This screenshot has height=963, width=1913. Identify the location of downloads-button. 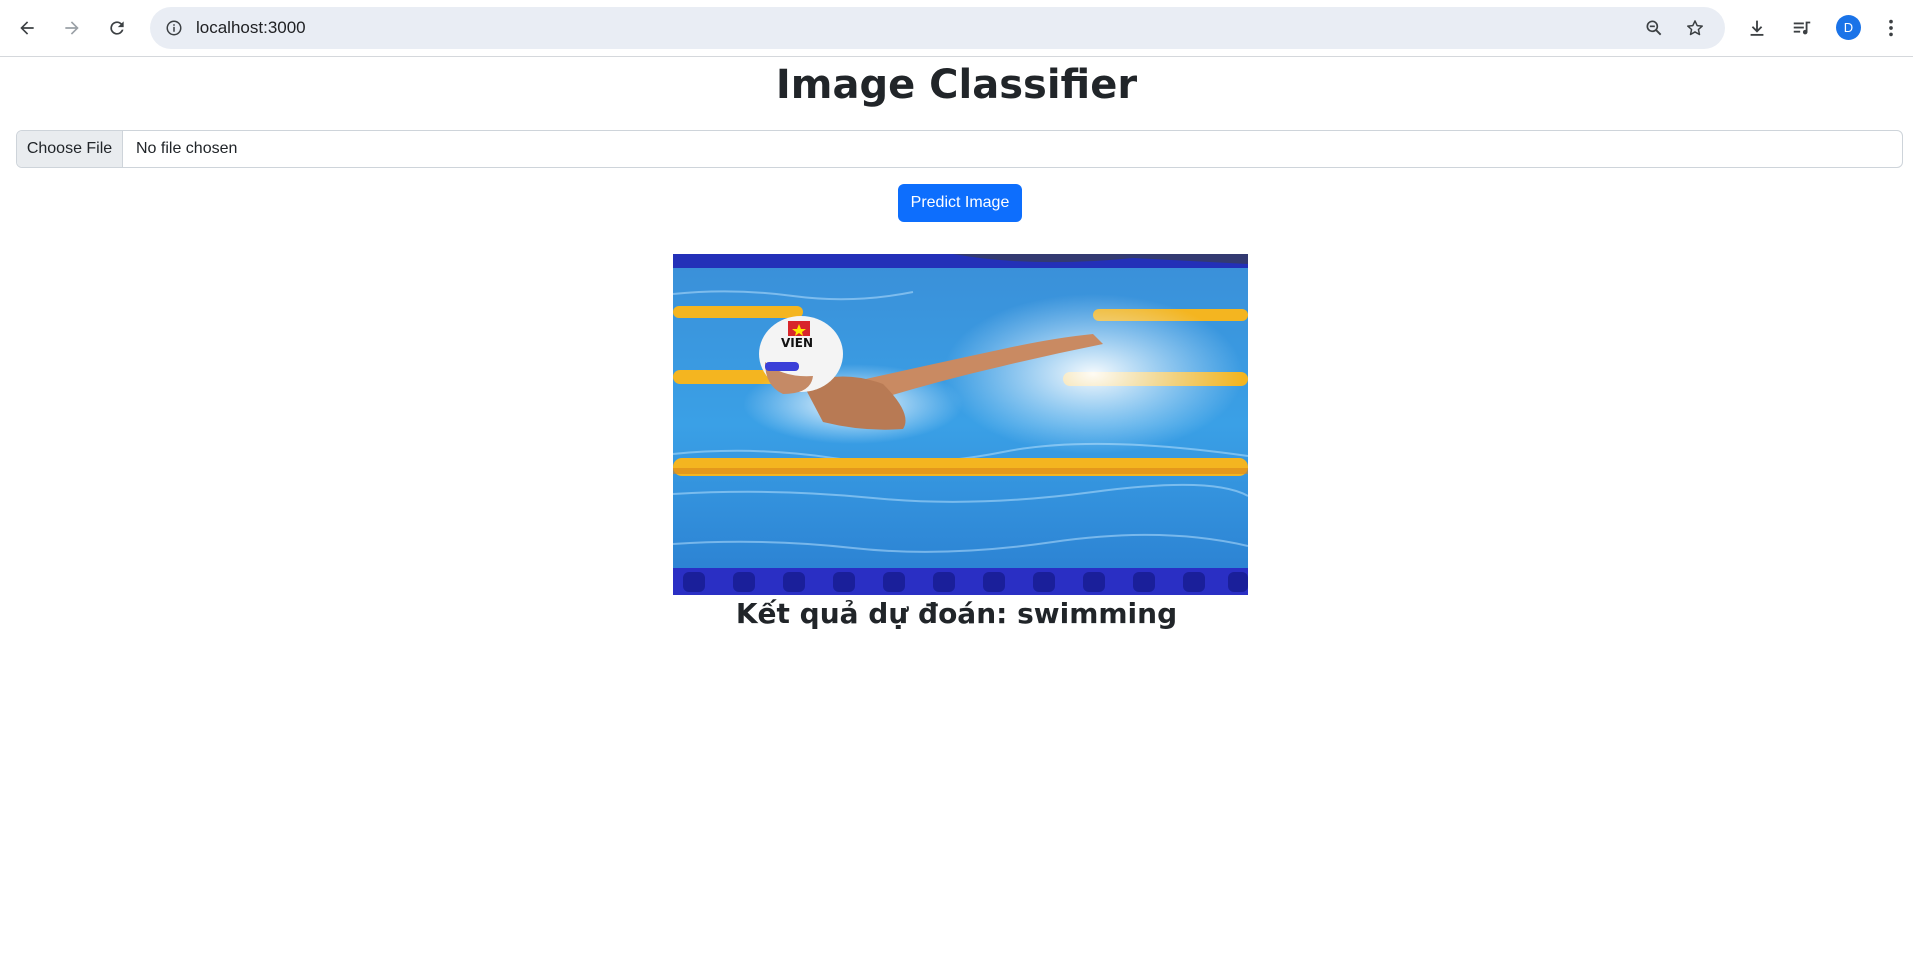
(1757, 28).